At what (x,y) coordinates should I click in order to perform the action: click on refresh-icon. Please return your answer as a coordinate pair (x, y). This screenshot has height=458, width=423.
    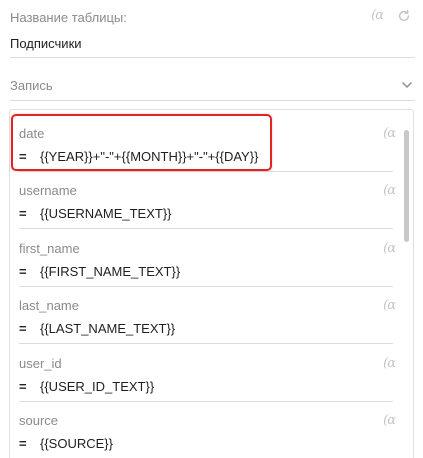
    Looking at the image, I should click on (404, 16).